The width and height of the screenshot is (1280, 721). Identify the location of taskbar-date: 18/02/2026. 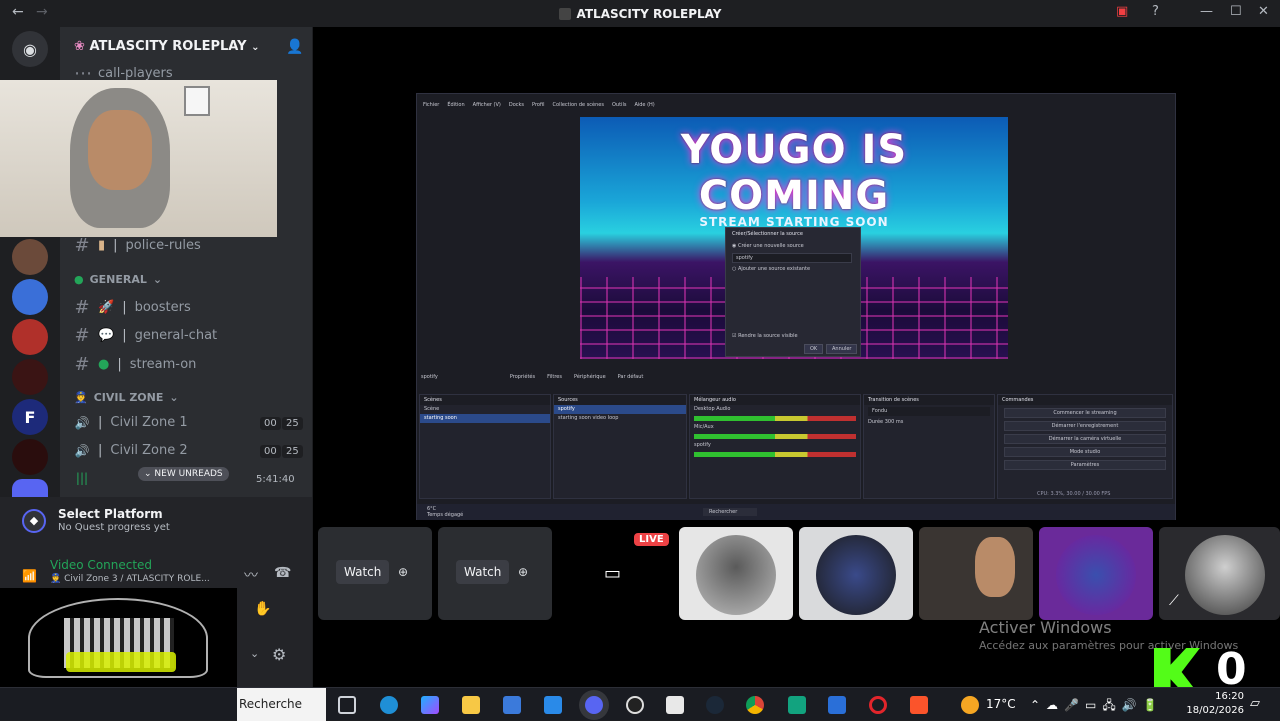
(1212, 710).